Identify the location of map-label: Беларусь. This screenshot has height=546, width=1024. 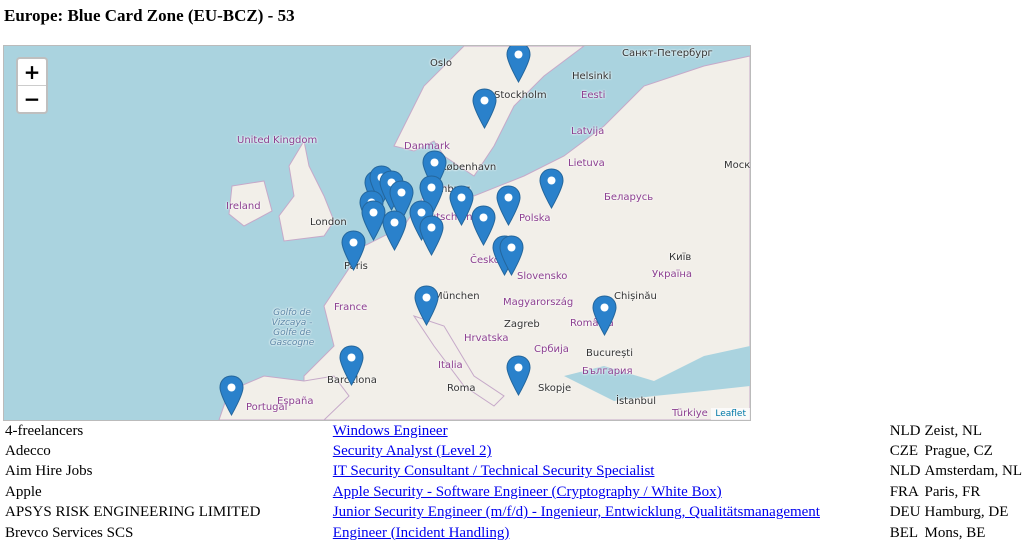
(629, 197).